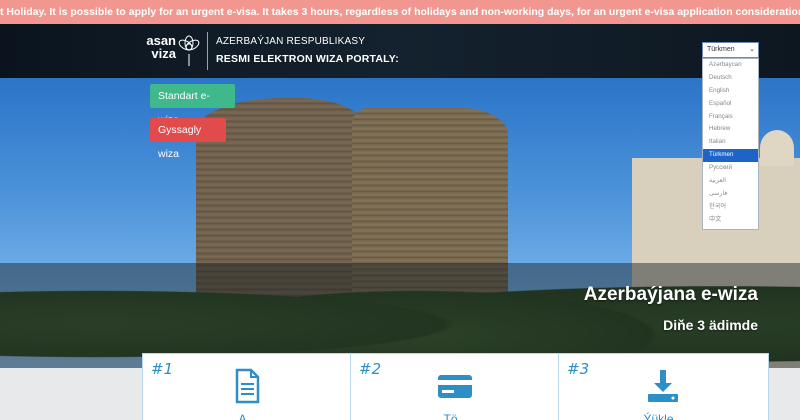 This screenshot has width=800, height=420. What do you see at coordinates (730, 220) in the screenshot?
I see `language-option: 中文` at bounding box center [730, 220].